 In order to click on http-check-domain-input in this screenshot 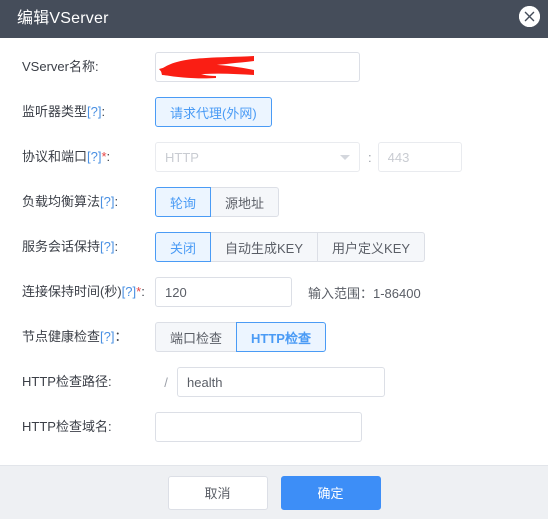, I will do `click(258, 427)`.